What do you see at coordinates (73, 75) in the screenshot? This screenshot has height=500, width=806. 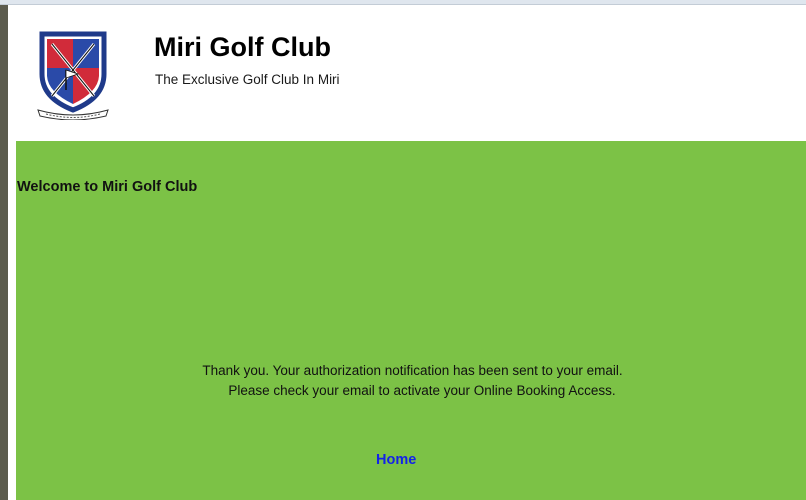 I see `golf-club-crest-icon` at bounding box center [73, 75].